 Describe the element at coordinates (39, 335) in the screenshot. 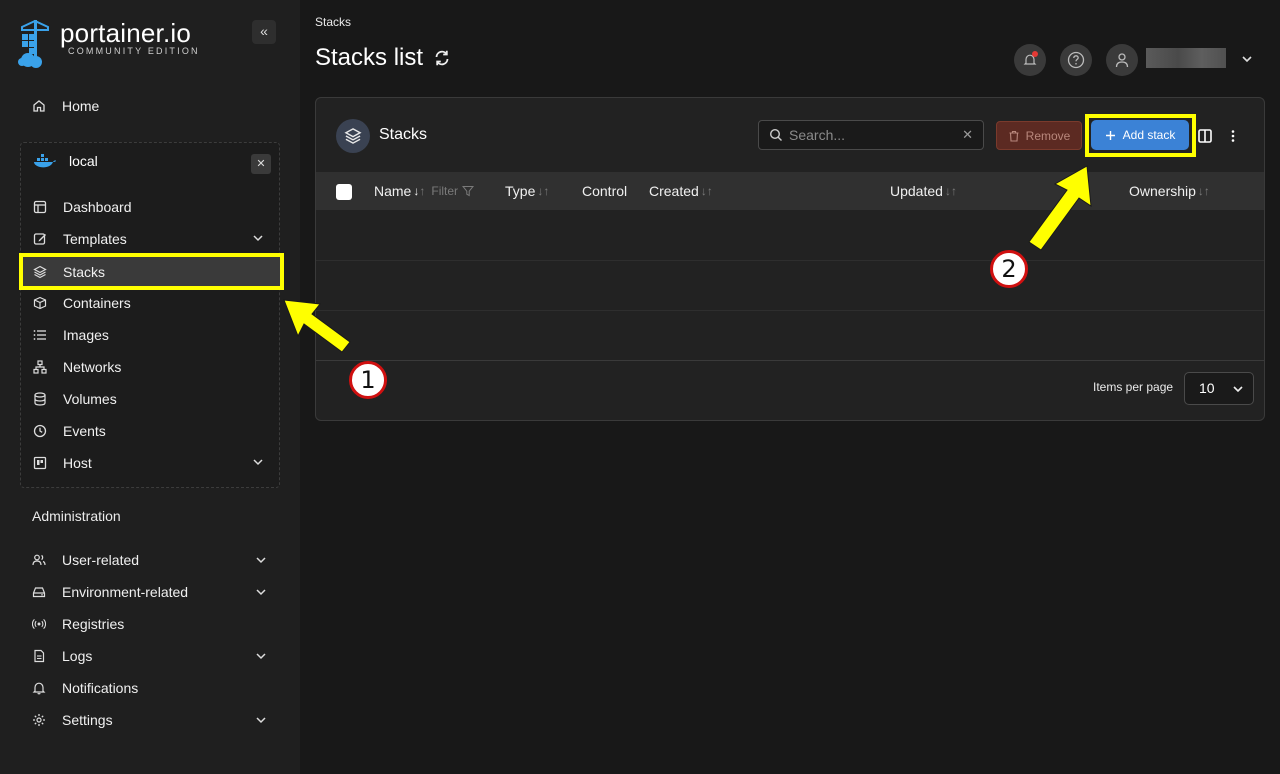

I see `list-icon` at that location.